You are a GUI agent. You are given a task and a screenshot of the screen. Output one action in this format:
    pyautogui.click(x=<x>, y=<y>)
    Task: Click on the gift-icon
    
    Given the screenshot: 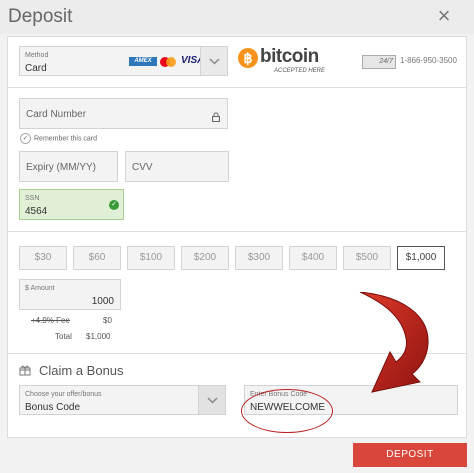 What is the action you would take?
    pyautogui.click(x=25, y=369)
    